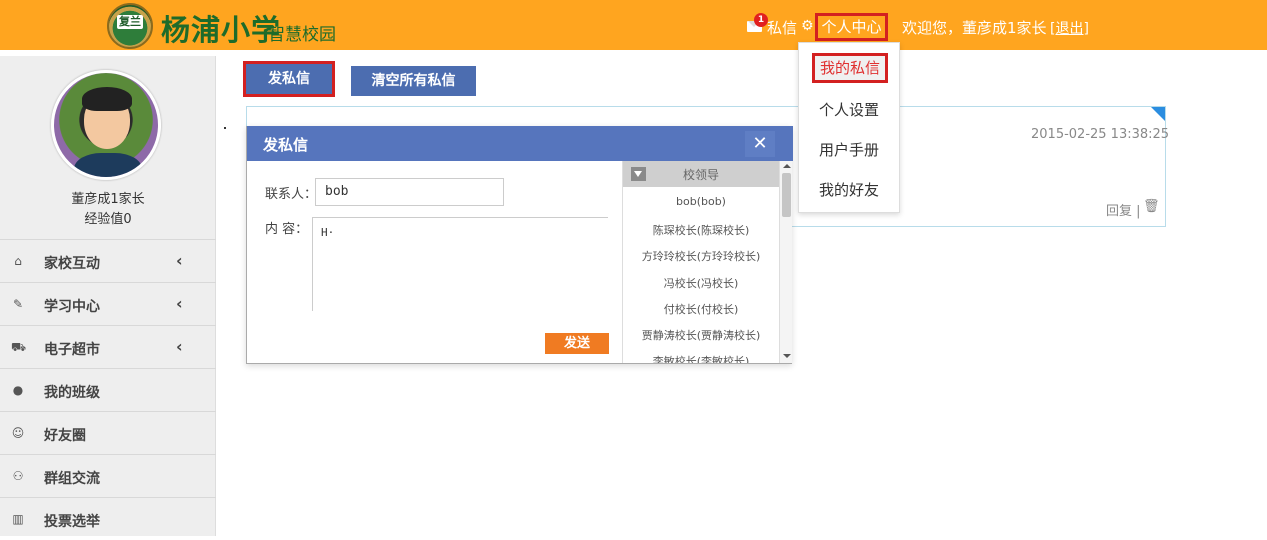  I want to click on send-button: 发送, so click(577, 343).